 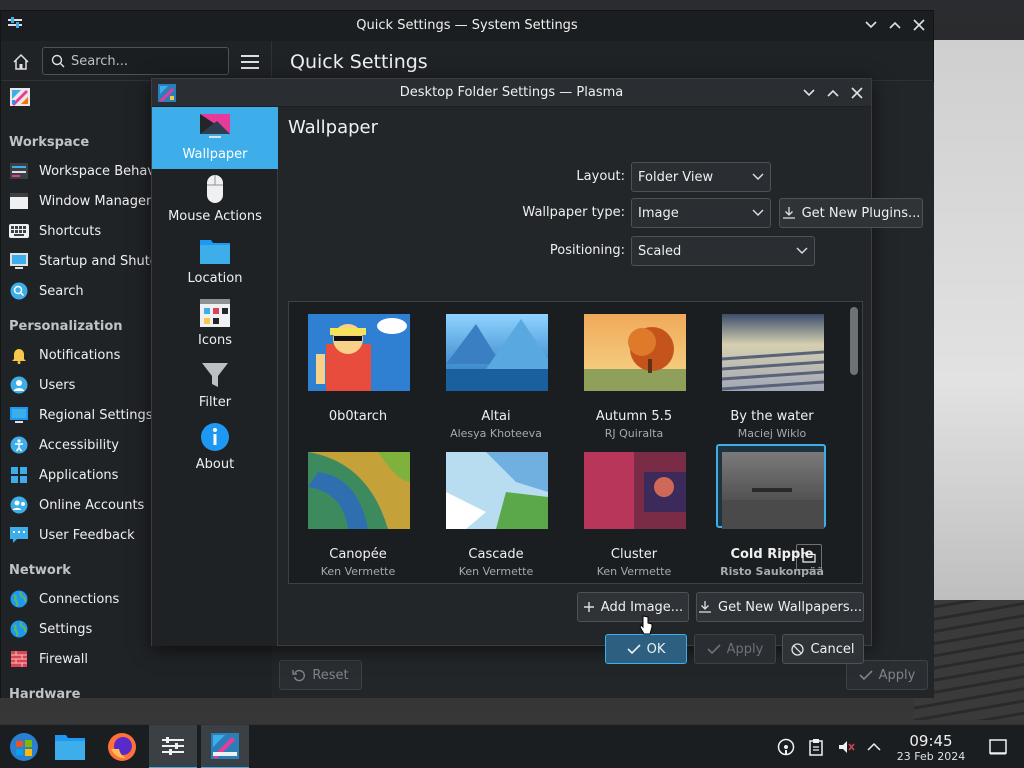 What do you see at coordinates (250, 62) in the screenshot?
I see `hamburger-menu-icon` at bounding box center [250, 62].